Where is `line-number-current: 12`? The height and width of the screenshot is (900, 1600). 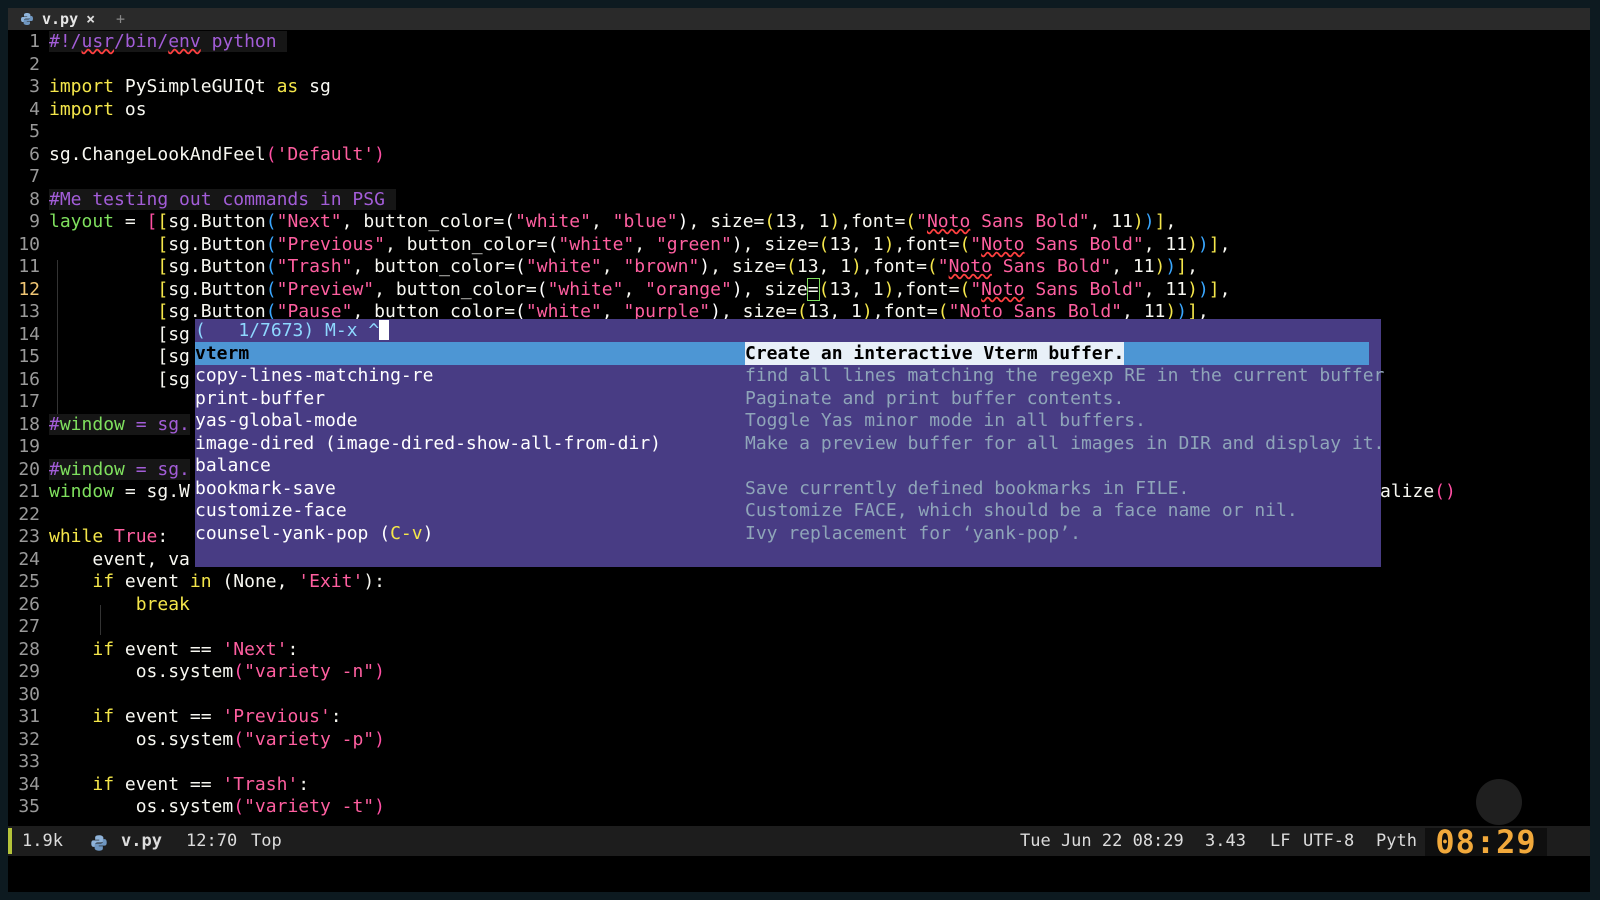 line-number-current: 12 is located at coordinates (29, 289).